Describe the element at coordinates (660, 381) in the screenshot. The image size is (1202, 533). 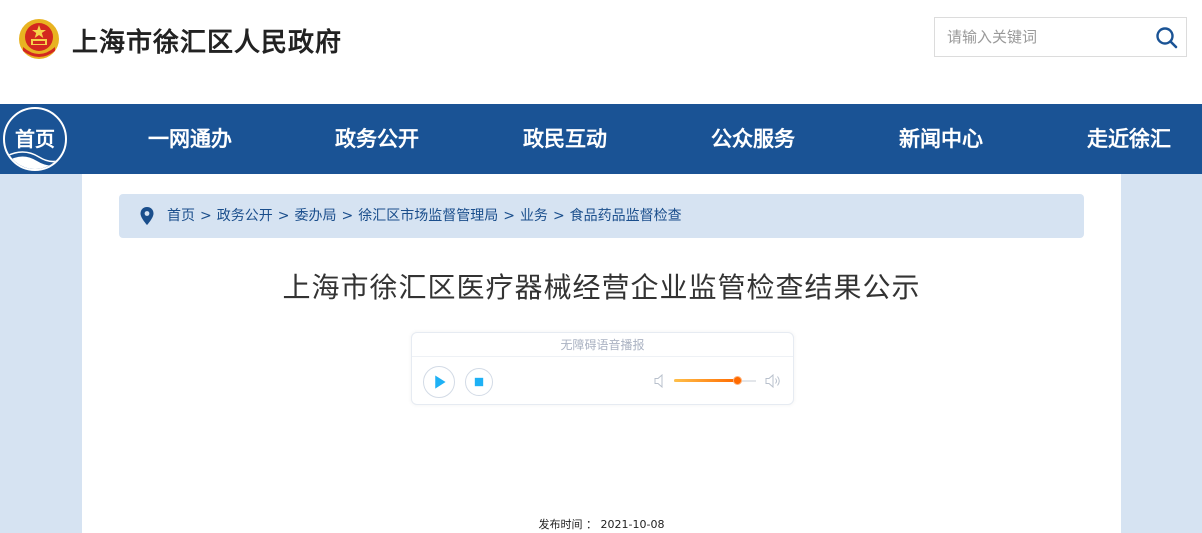
I see `volume-low-icon` at that location.